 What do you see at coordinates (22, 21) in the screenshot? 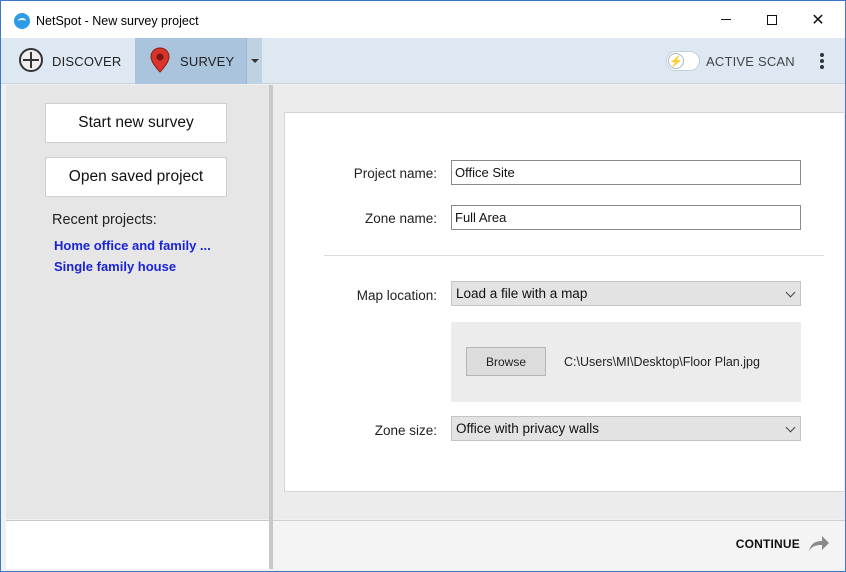
I see `netspot-logo-icon` at bounding box center [22, 21].